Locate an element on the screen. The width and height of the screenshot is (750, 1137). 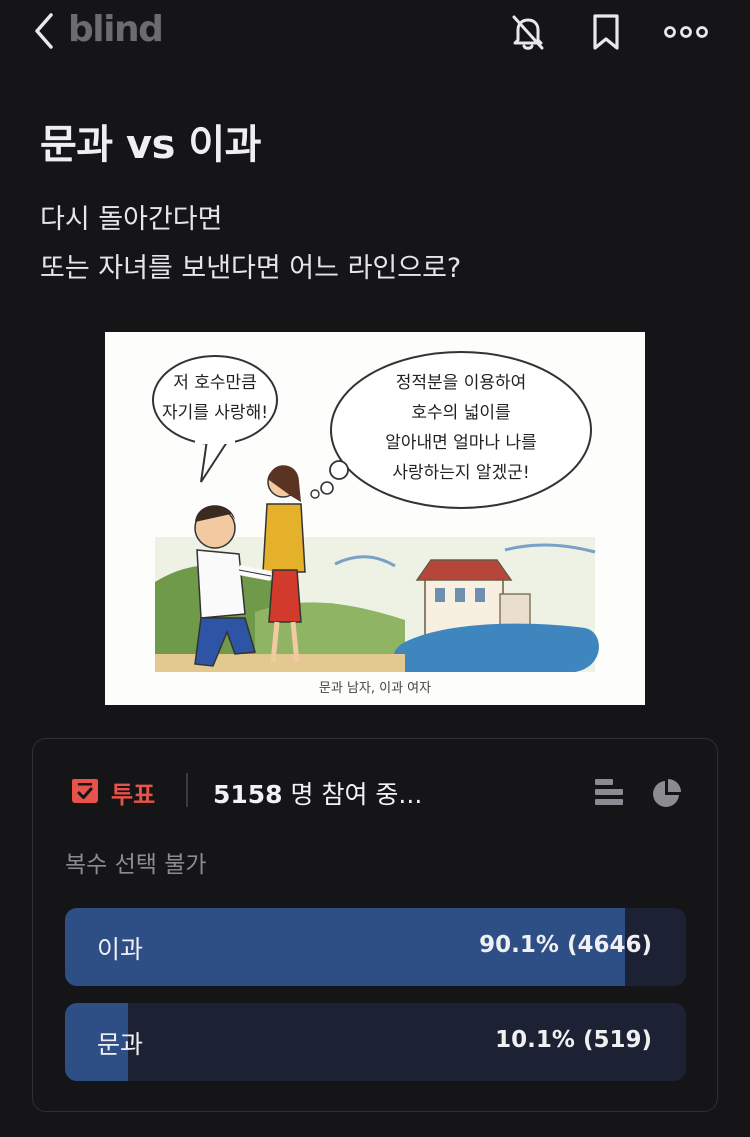
poll-label: 투표 is located at coordinates (133, 795).